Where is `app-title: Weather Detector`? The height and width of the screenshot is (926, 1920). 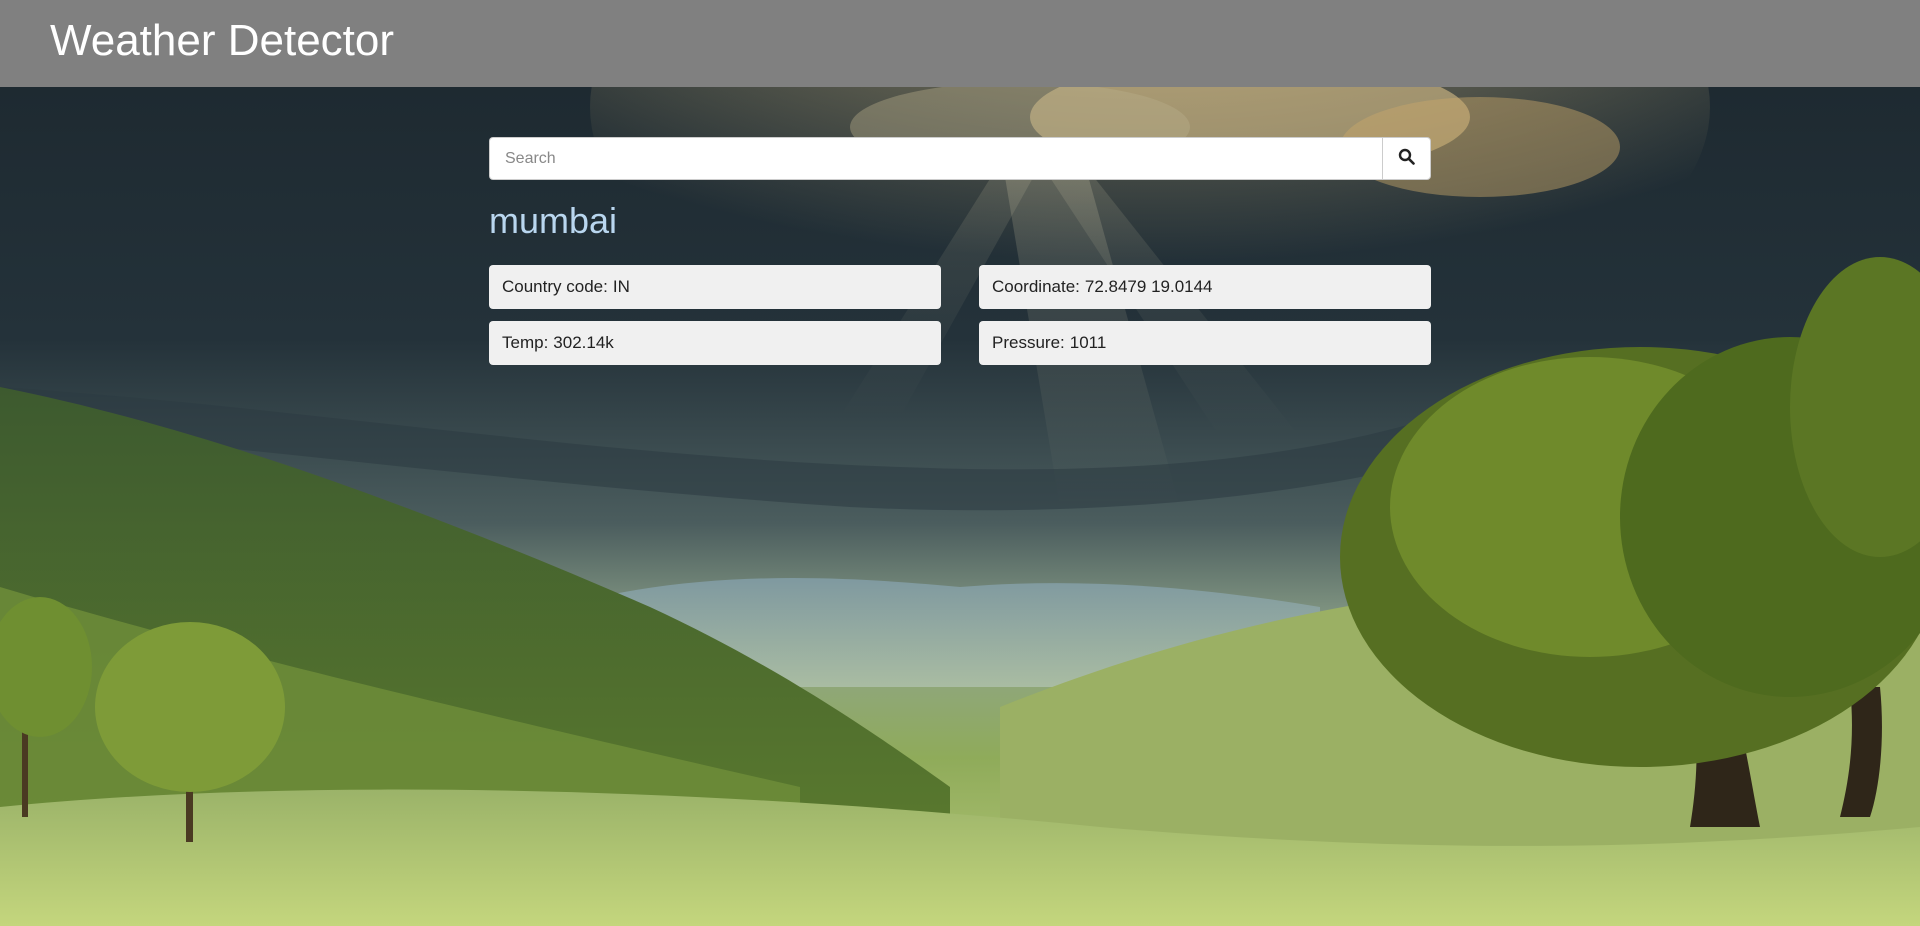
app-title: Weather Detector is located at coordinates (222, 40).